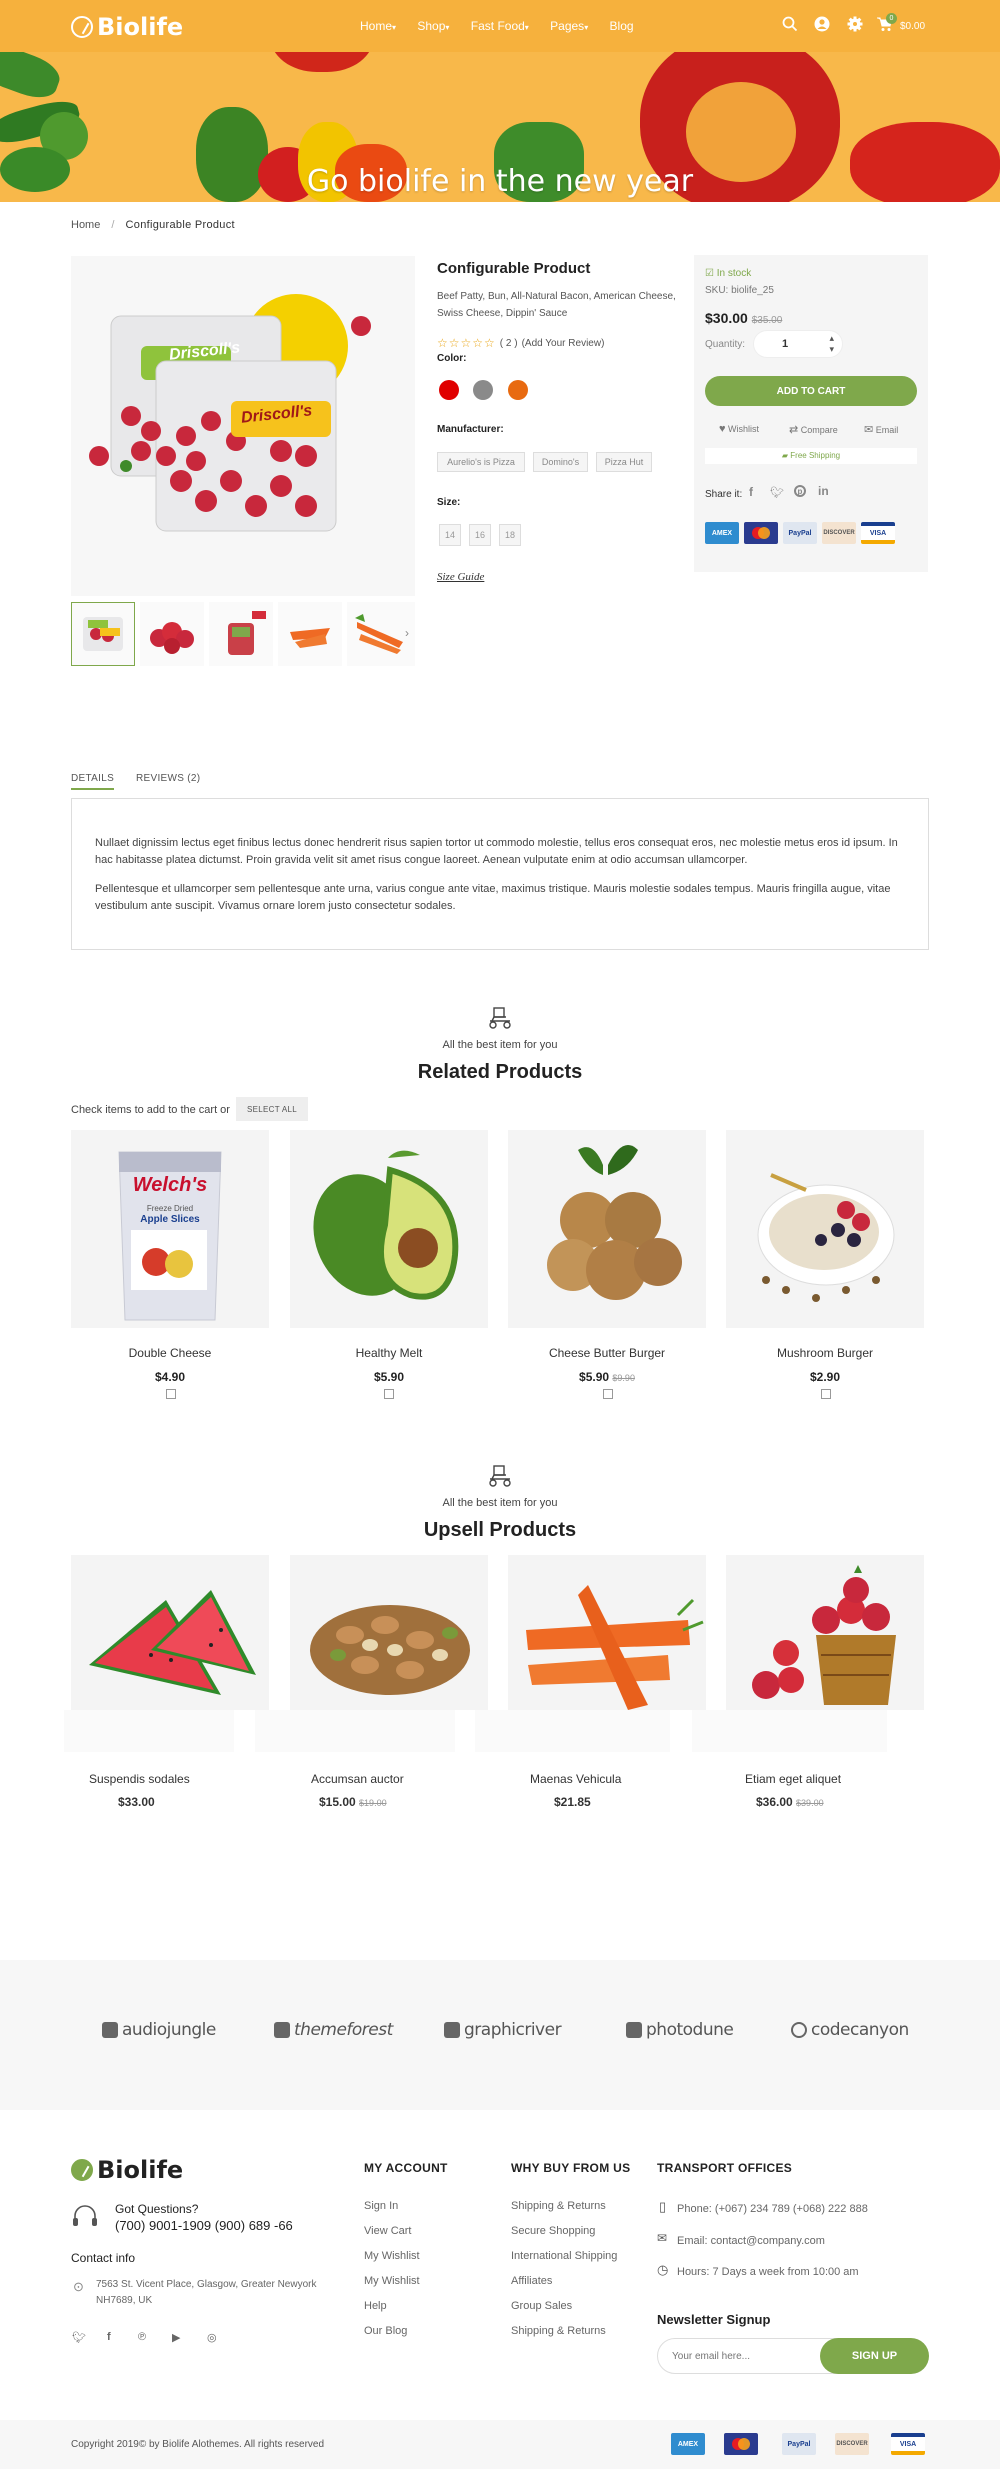 Image resolution: width=1000 pixels, height=2469 pixels. Describe the element at coordinates (869, 430) in the screenshot. I see `mail-icon: ✉` at that location.